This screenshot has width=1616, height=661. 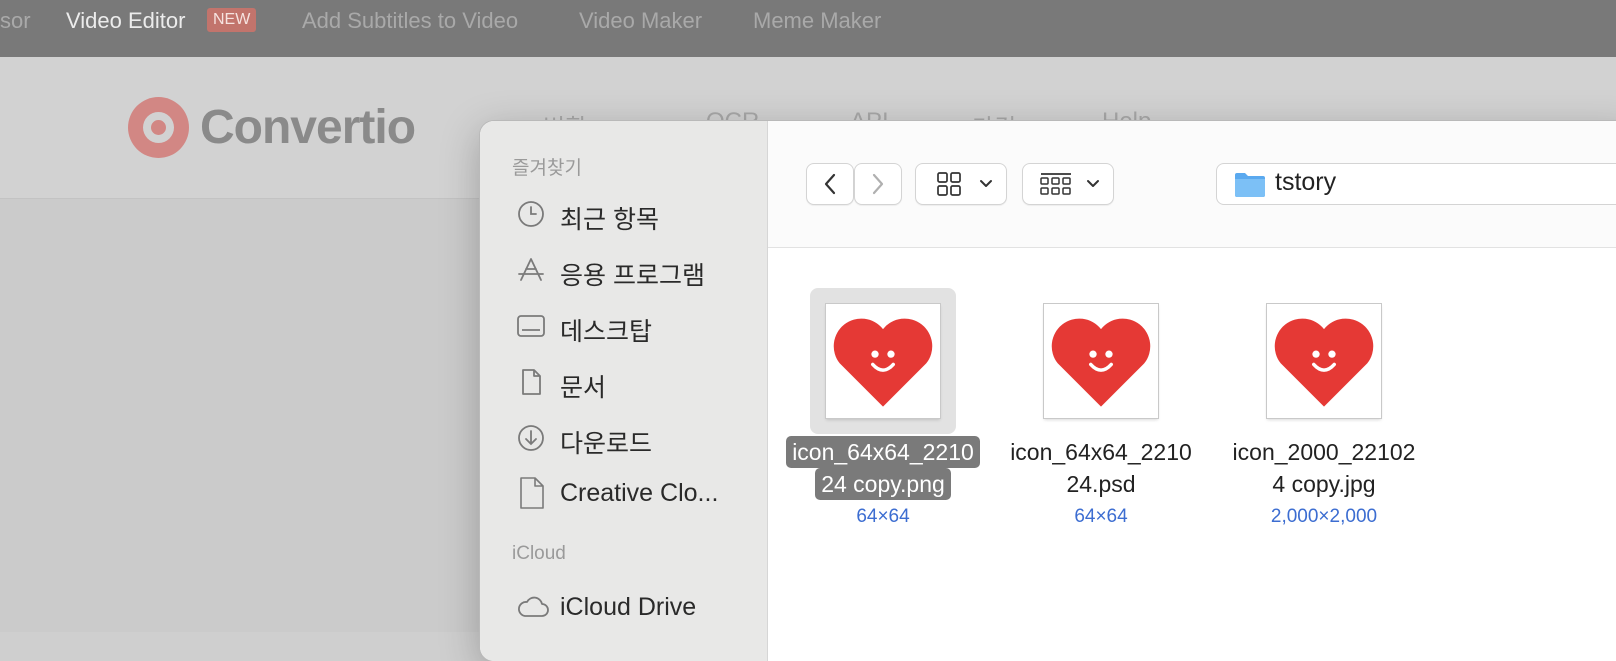 I want to click on clock-icon, so click(x=531, y=214).